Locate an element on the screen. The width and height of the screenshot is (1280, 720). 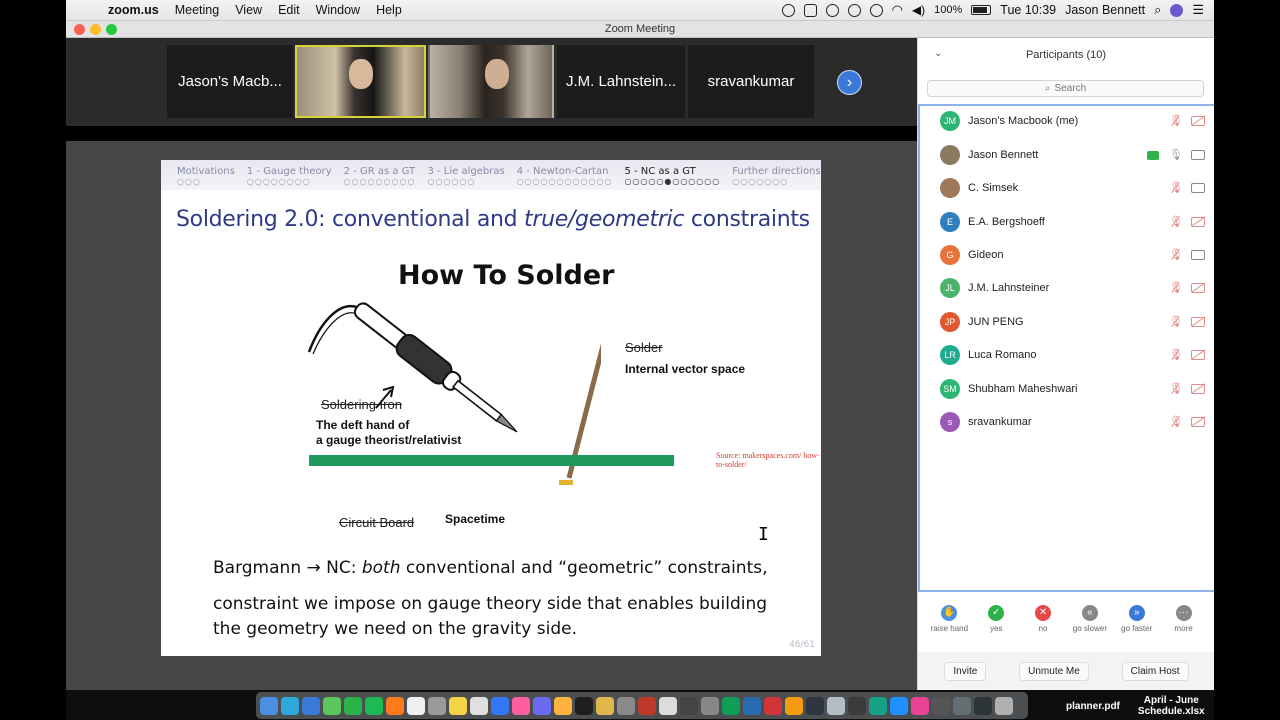
participant-row: G Gideon 🎙 is located at coordinates (1072, 255).